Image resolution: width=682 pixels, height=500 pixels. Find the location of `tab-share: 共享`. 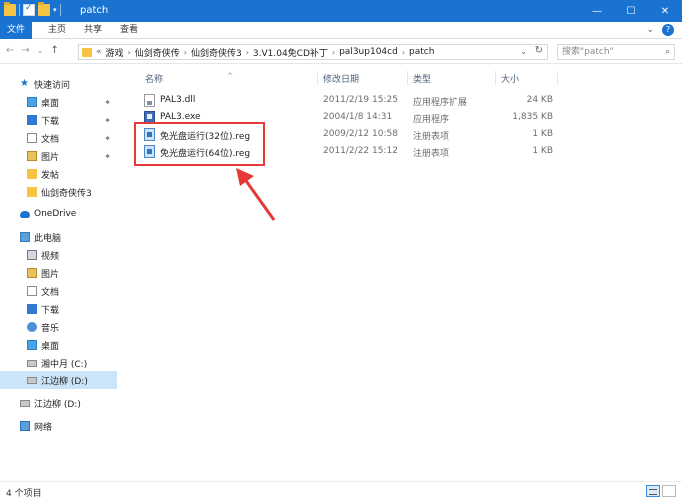

tab-share: 共享 is located at coordinates (93, 30).